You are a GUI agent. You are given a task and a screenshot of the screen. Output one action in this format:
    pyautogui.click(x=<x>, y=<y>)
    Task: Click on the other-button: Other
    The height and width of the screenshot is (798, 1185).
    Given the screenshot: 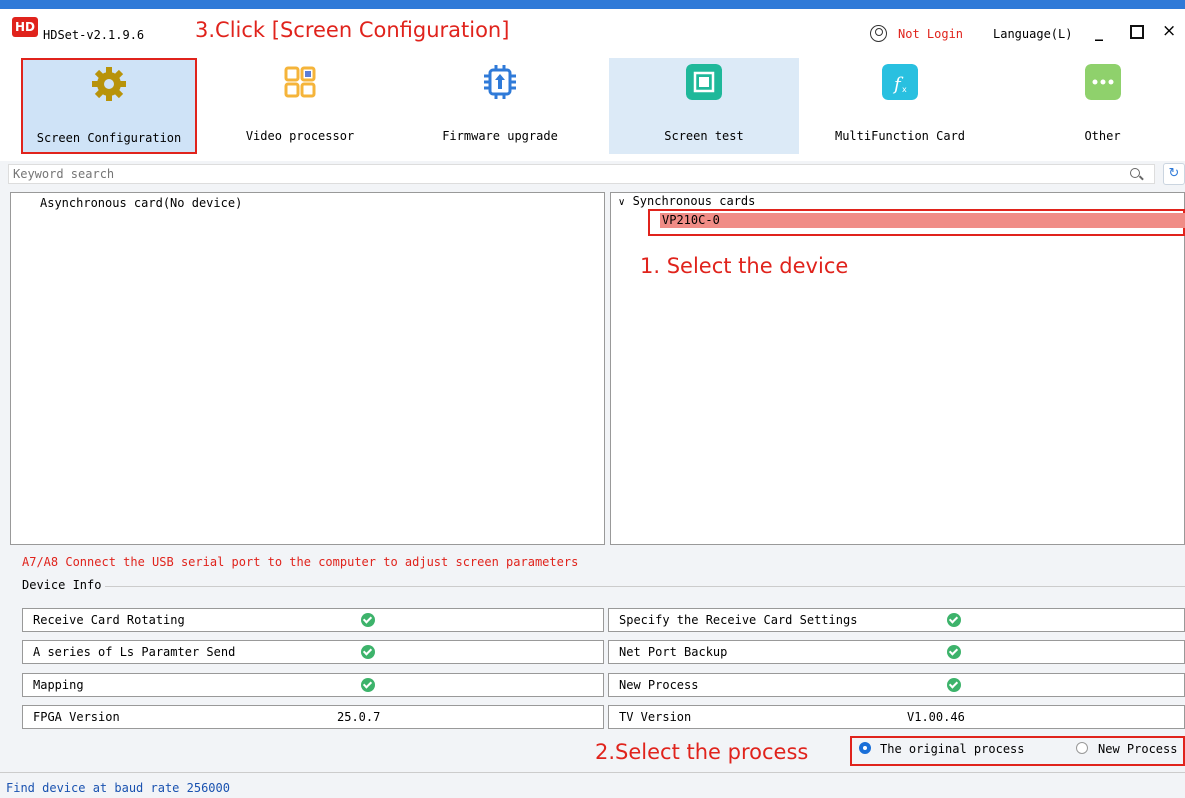 What is the action you would take?
    pyautogui.click(x=1095, y=106)
    